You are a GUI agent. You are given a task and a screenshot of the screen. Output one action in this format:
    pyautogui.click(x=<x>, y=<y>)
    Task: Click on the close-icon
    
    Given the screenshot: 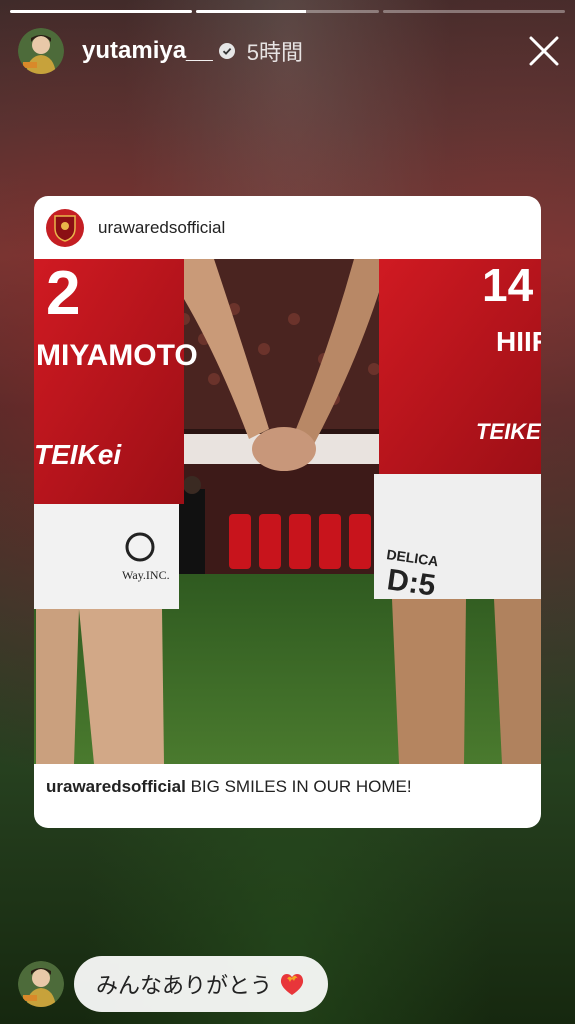 What is the action you would take?
    pyautogui.click(x=544, y=51)
    